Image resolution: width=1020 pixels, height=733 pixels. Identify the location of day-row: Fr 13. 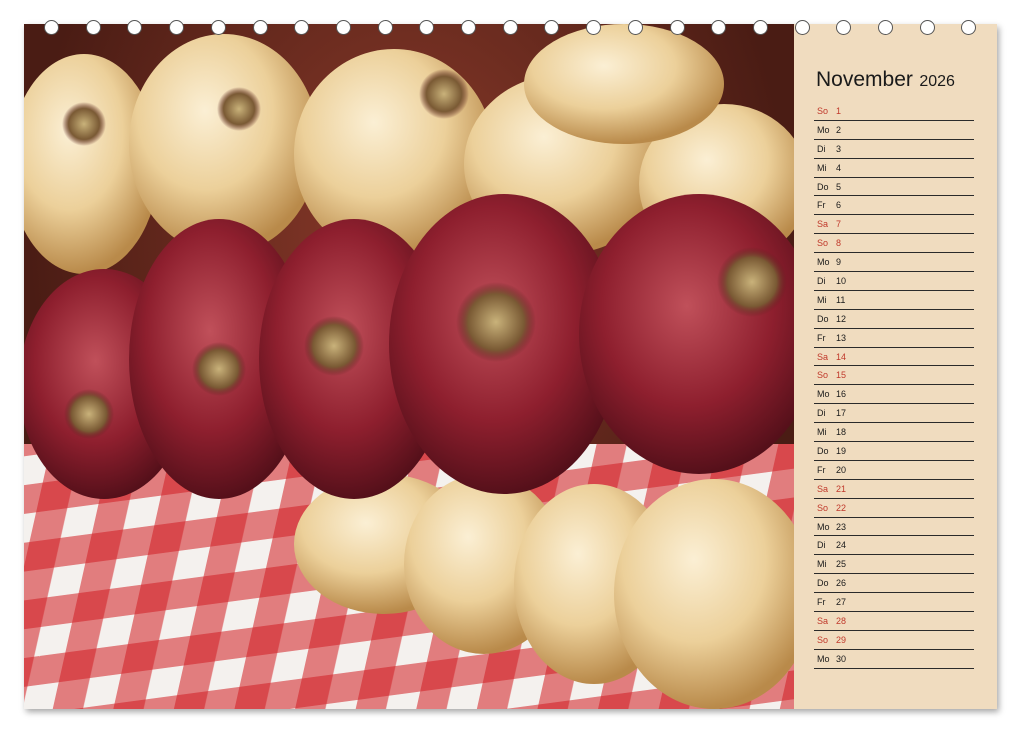
(894, 338).